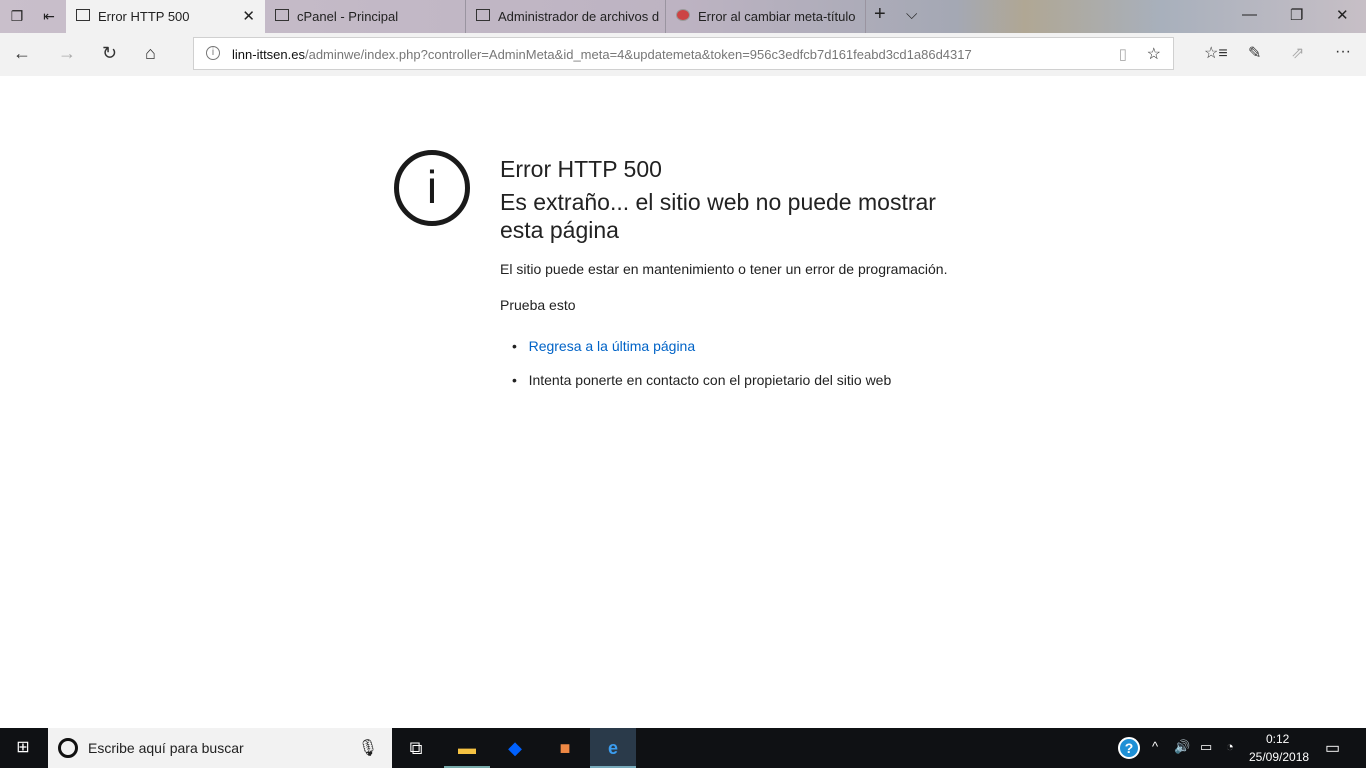 This screenshot has height=768, width=1366. Describe the element at coordinates (612, 346) in the screenshot. I see `go-back-link: Regresa a la última página` at that location.